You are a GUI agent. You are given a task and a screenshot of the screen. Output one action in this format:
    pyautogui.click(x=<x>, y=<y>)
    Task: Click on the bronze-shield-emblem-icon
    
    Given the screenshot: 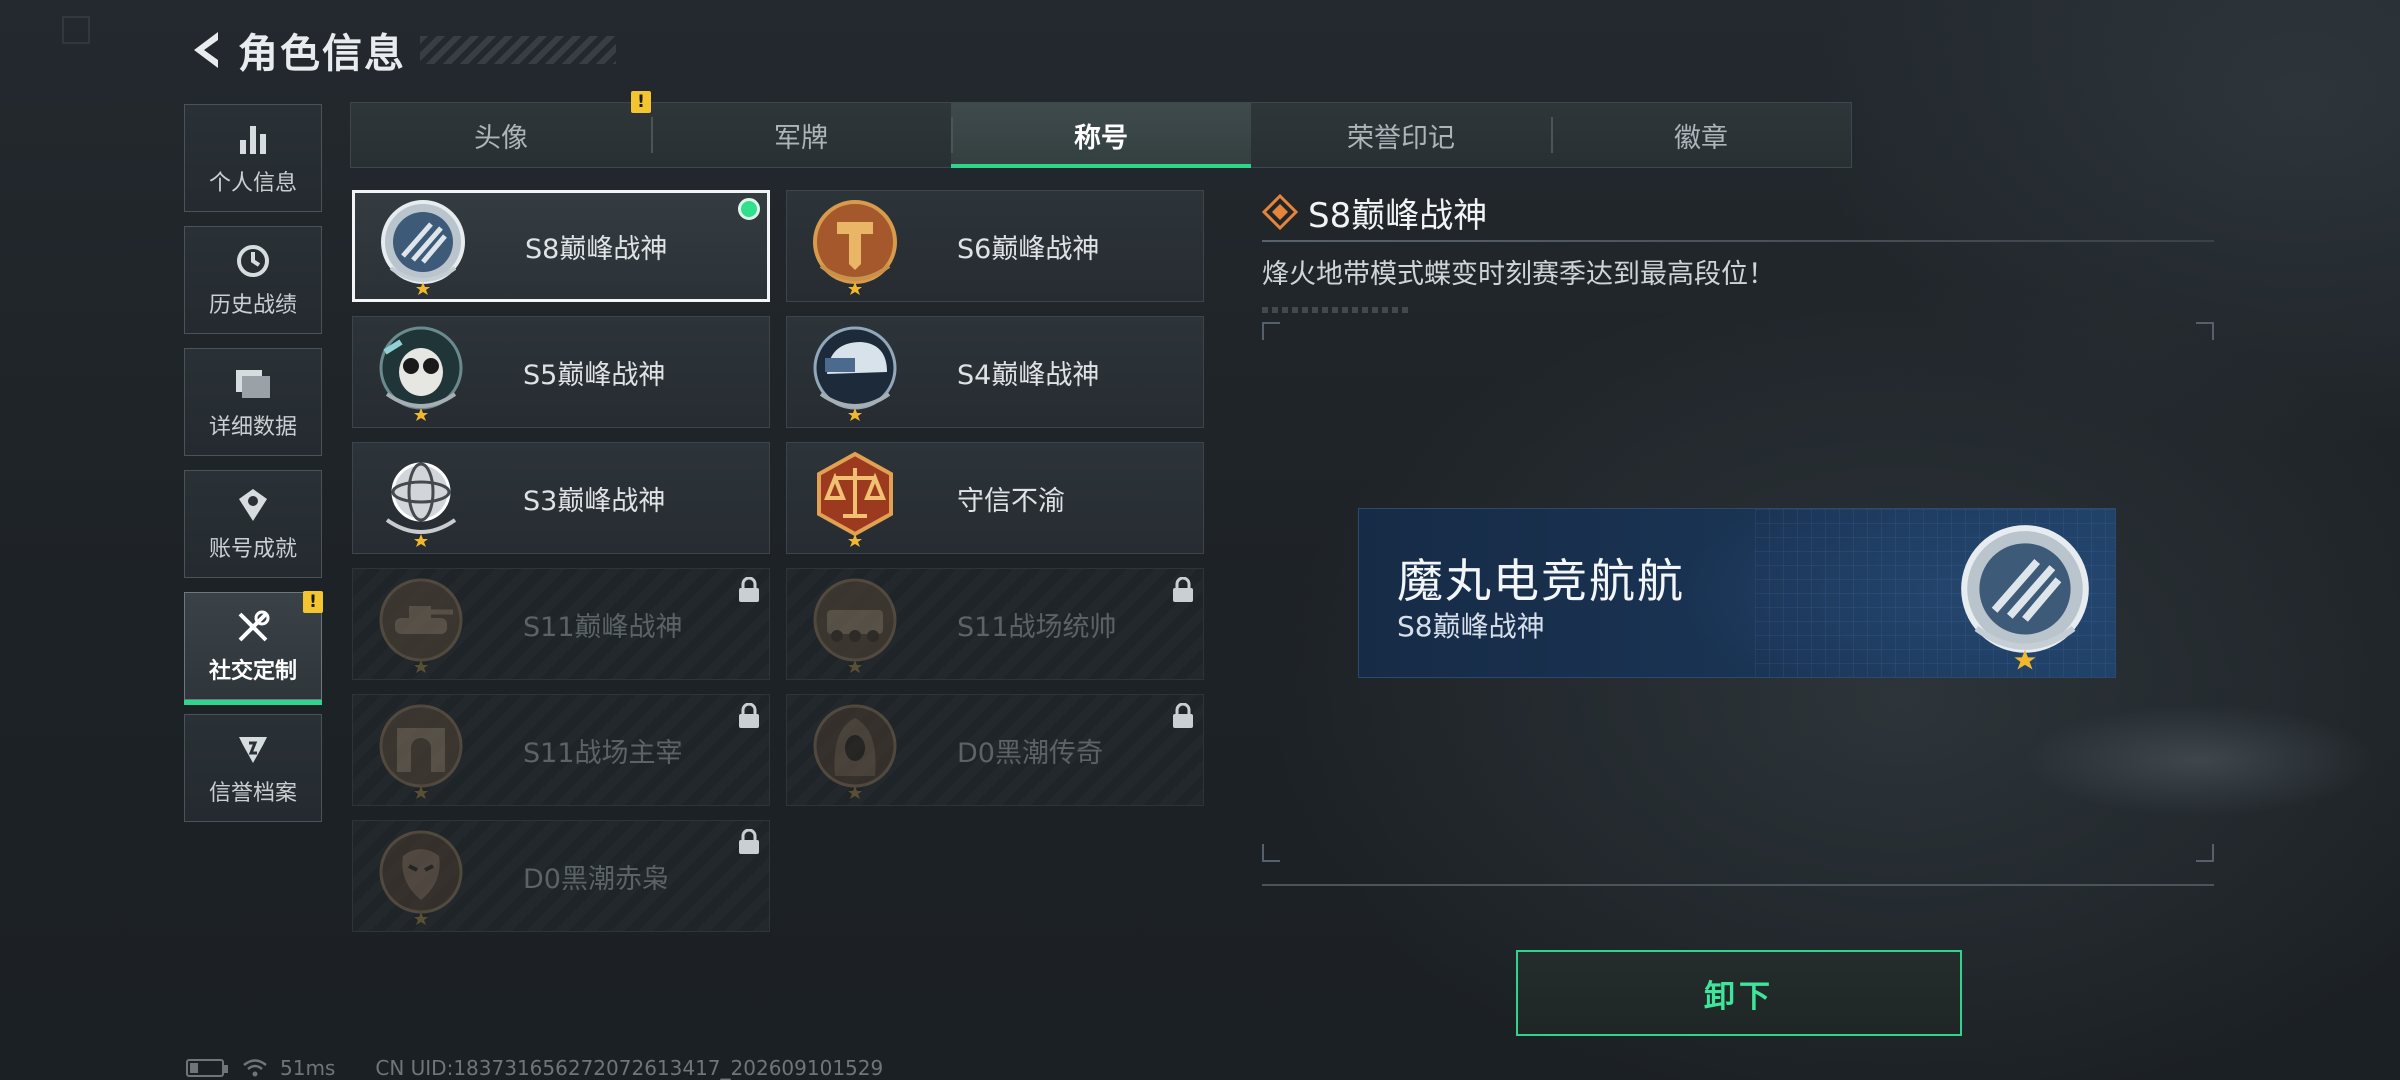 What is the action you would take?
    pyautogui.click(x=855, y=247)
    